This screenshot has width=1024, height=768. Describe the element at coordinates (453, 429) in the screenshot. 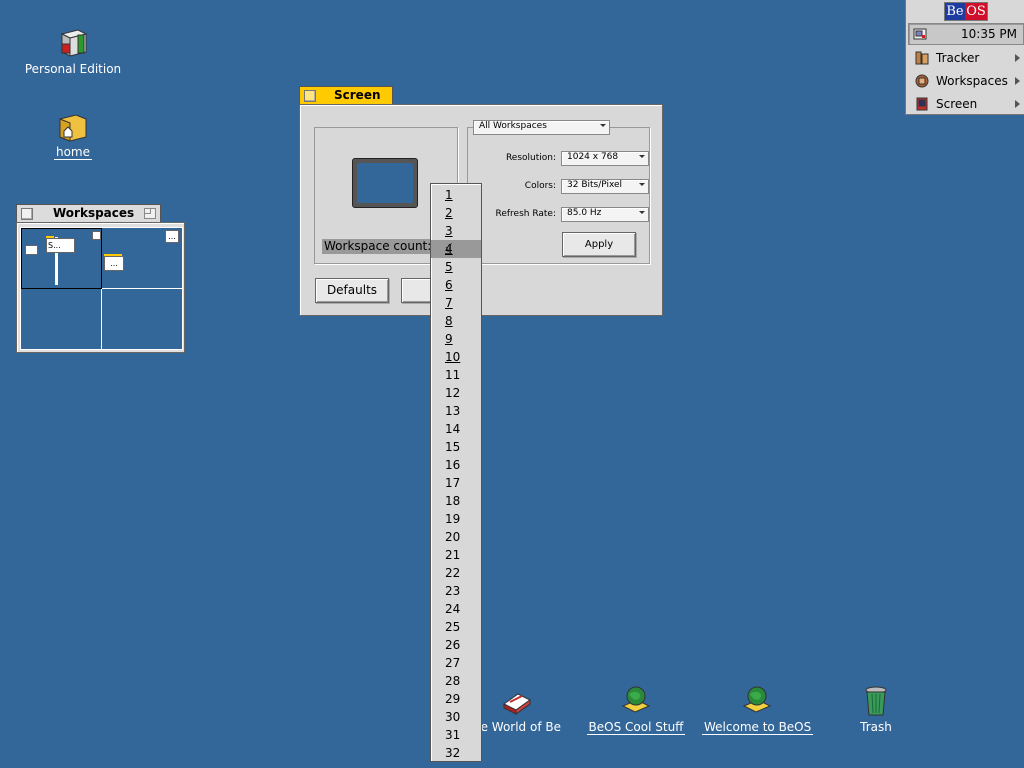

I see `option-label: 14` at that location.